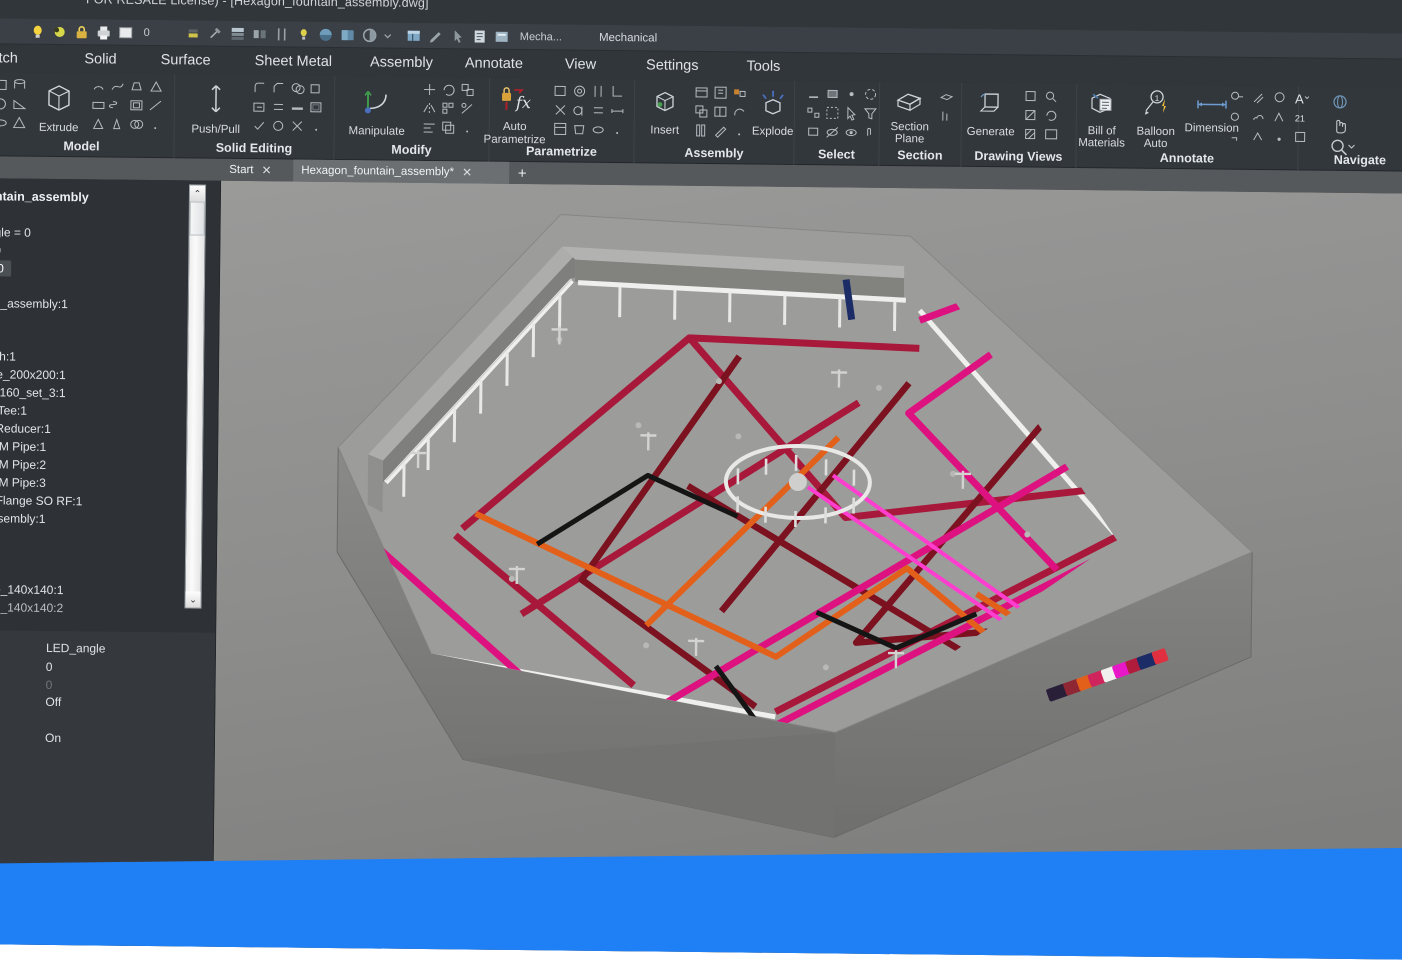 The image size is (1402, 960). What do you see at coordinates (522, 173) in the screenshot?
I see `new-document-tab-button: +` at bounding box center [522, 173].